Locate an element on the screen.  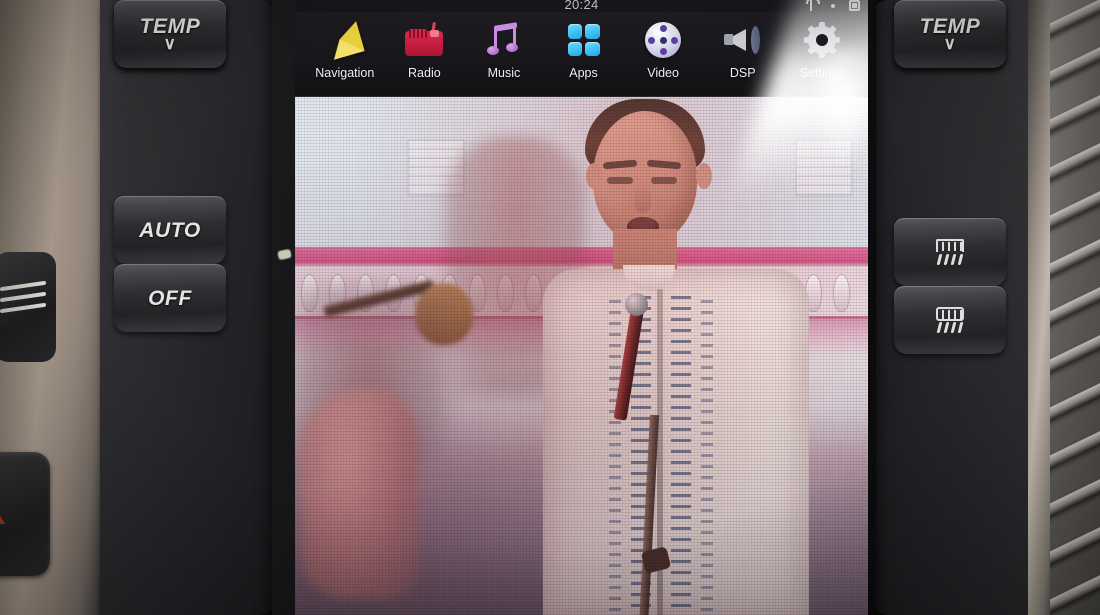
front-defrost-icon is located at coordinates (950, 252).